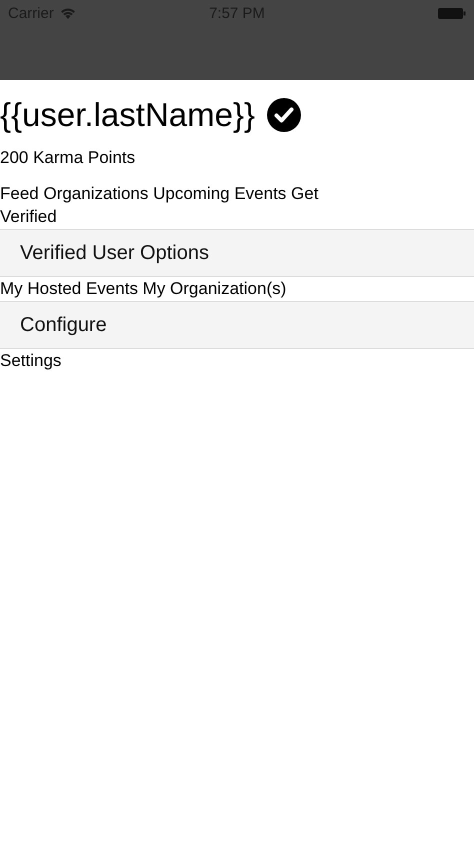 The image size is (474, 844). Describe the element at coordinates (128, 115) in the screenshot. I see `last-name: {{user.lastName}}` at that location.